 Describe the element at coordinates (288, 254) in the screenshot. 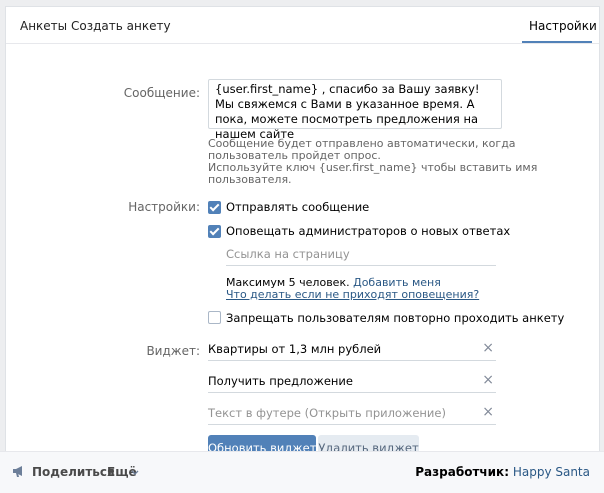

I see `page-link-placeholder: Ссылка на страницу` at that location.